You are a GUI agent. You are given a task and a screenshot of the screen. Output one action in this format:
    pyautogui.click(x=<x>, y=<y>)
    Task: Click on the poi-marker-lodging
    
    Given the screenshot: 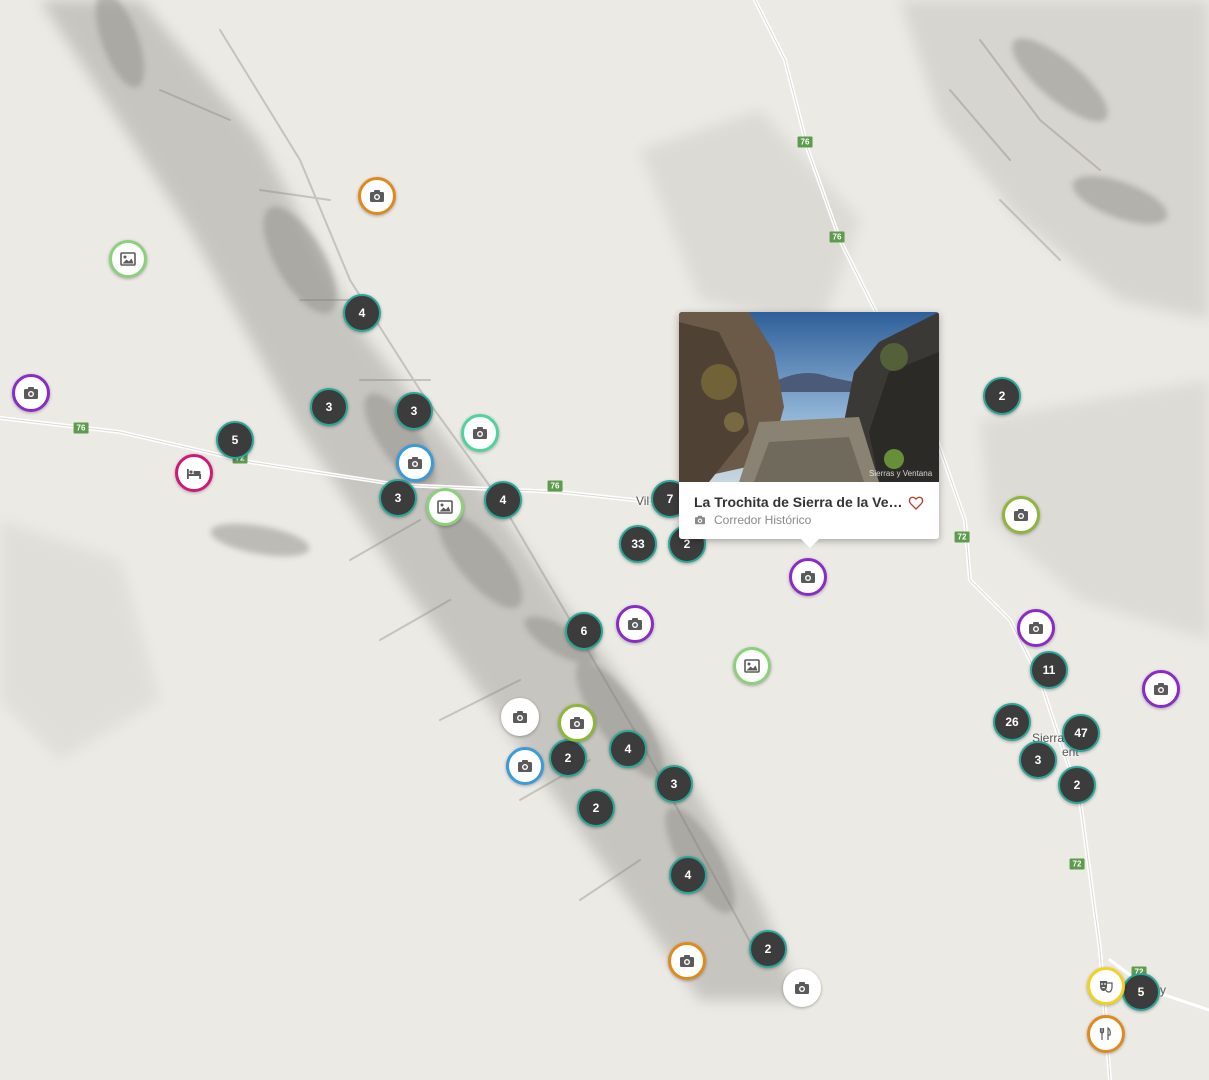 What is the action you would take?
    pyautogui.click(x=194, y=473)
    